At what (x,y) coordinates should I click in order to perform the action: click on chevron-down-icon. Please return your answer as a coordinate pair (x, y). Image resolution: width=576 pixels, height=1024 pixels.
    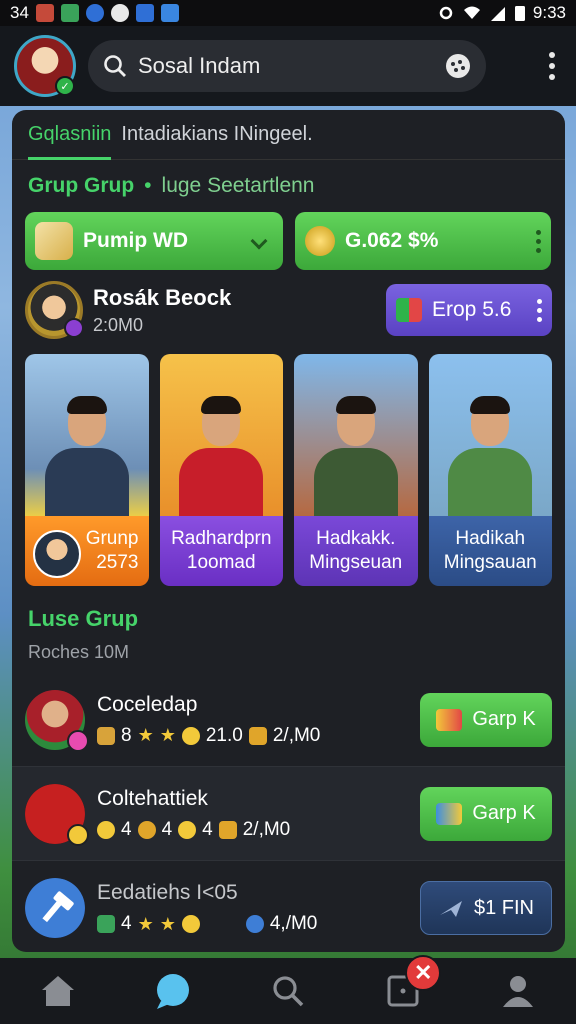
    Looking at the image, I should click on (259, 241).